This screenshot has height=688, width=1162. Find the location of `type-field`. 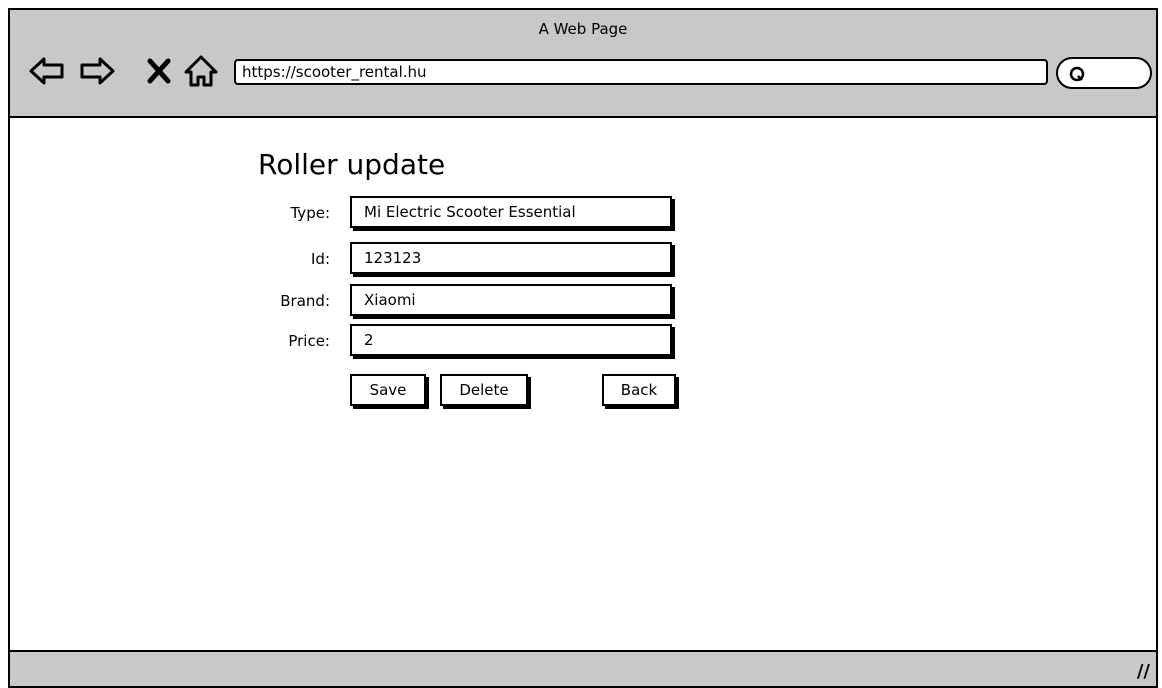

type-field is located at coordinates (511, 212).